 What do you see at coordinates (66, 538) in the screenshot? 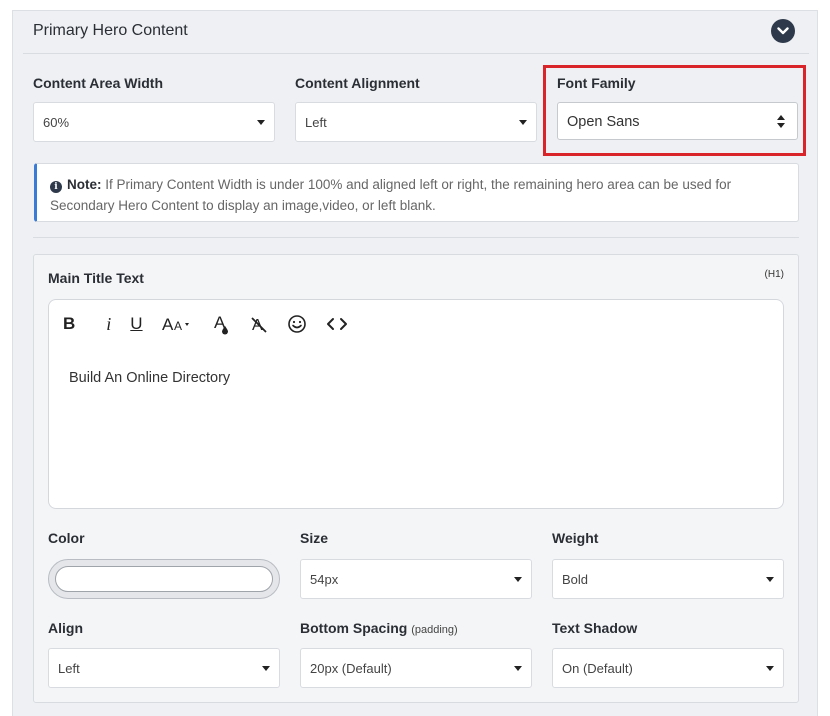
I see `color-label: Color` at bounding box center [66, 538].